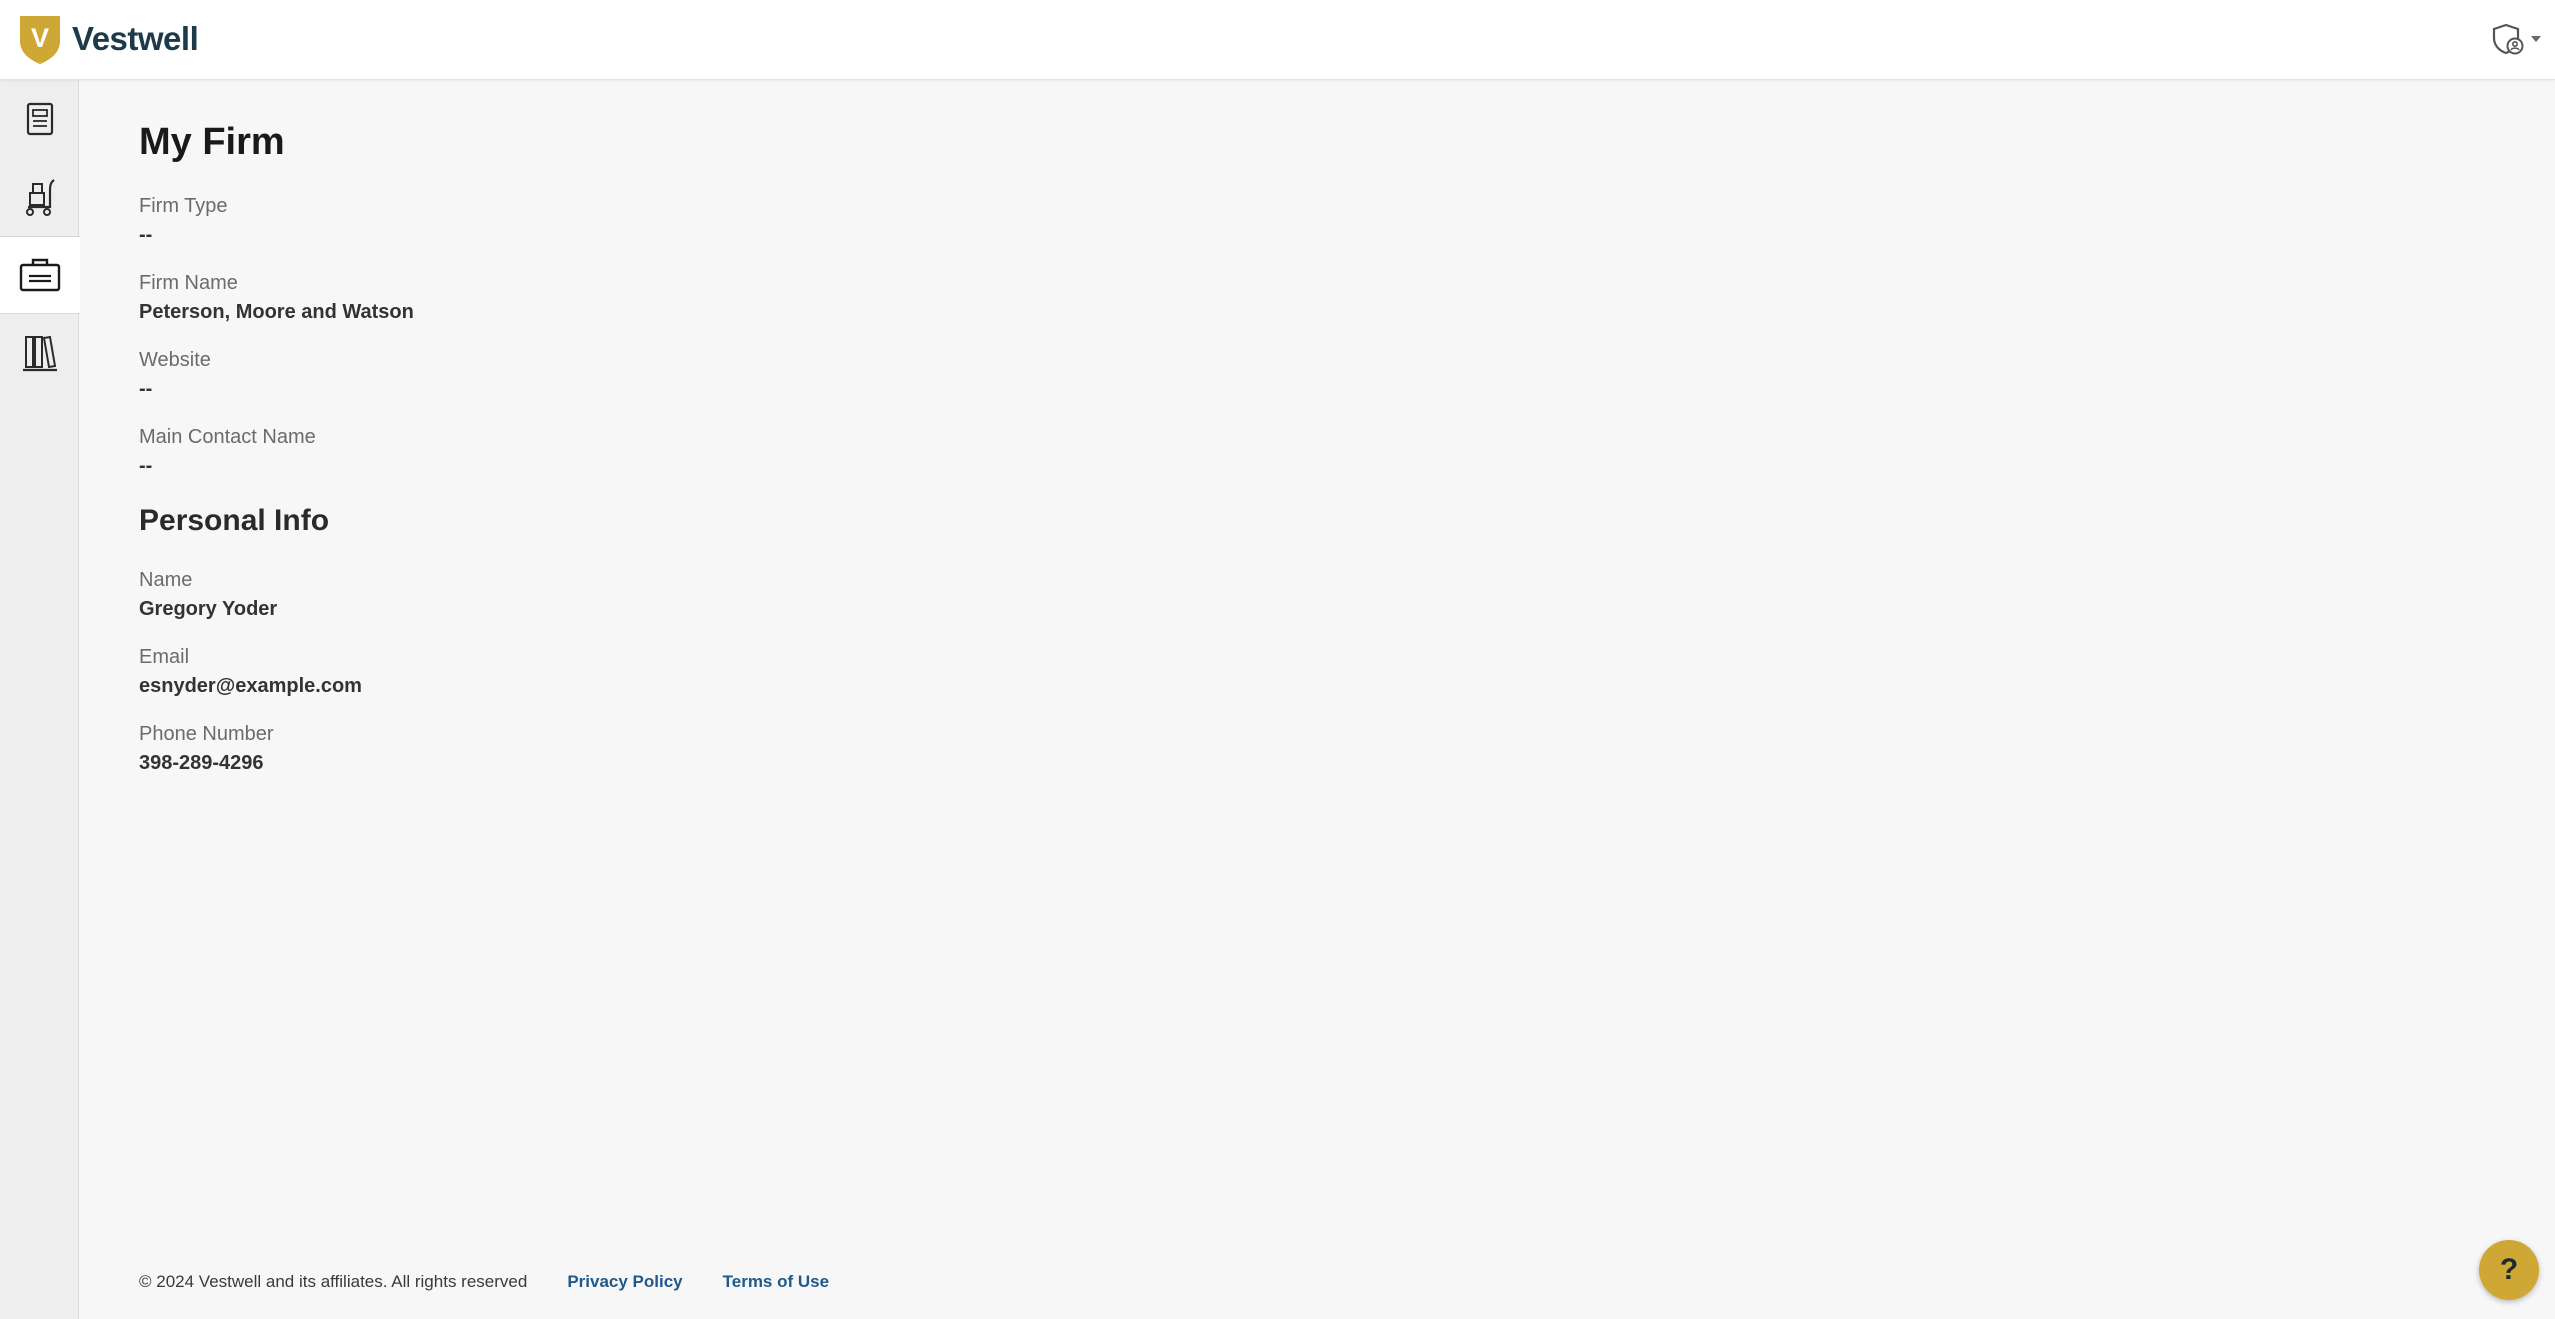  Describe the element at coordinates (183, 205) in the screenshot. I see `field-label: Firm Type` at that location.